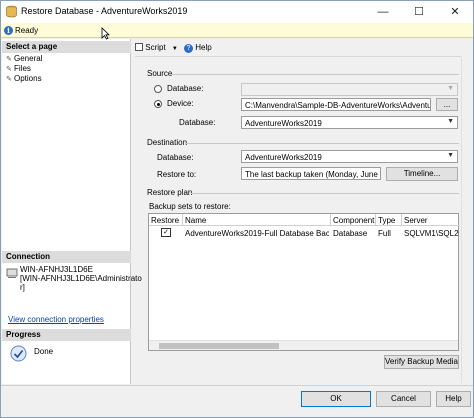 This screenshot has width=474, height=418. I want to click on info-icon: i, so click(8, 30).